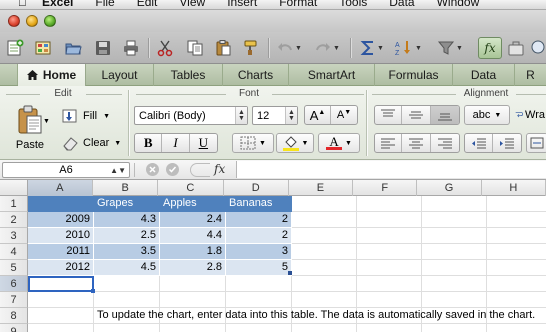 This screenshot has height=332, width=546. I want to click on formula-builder-icon: fx, so click(490, 48).